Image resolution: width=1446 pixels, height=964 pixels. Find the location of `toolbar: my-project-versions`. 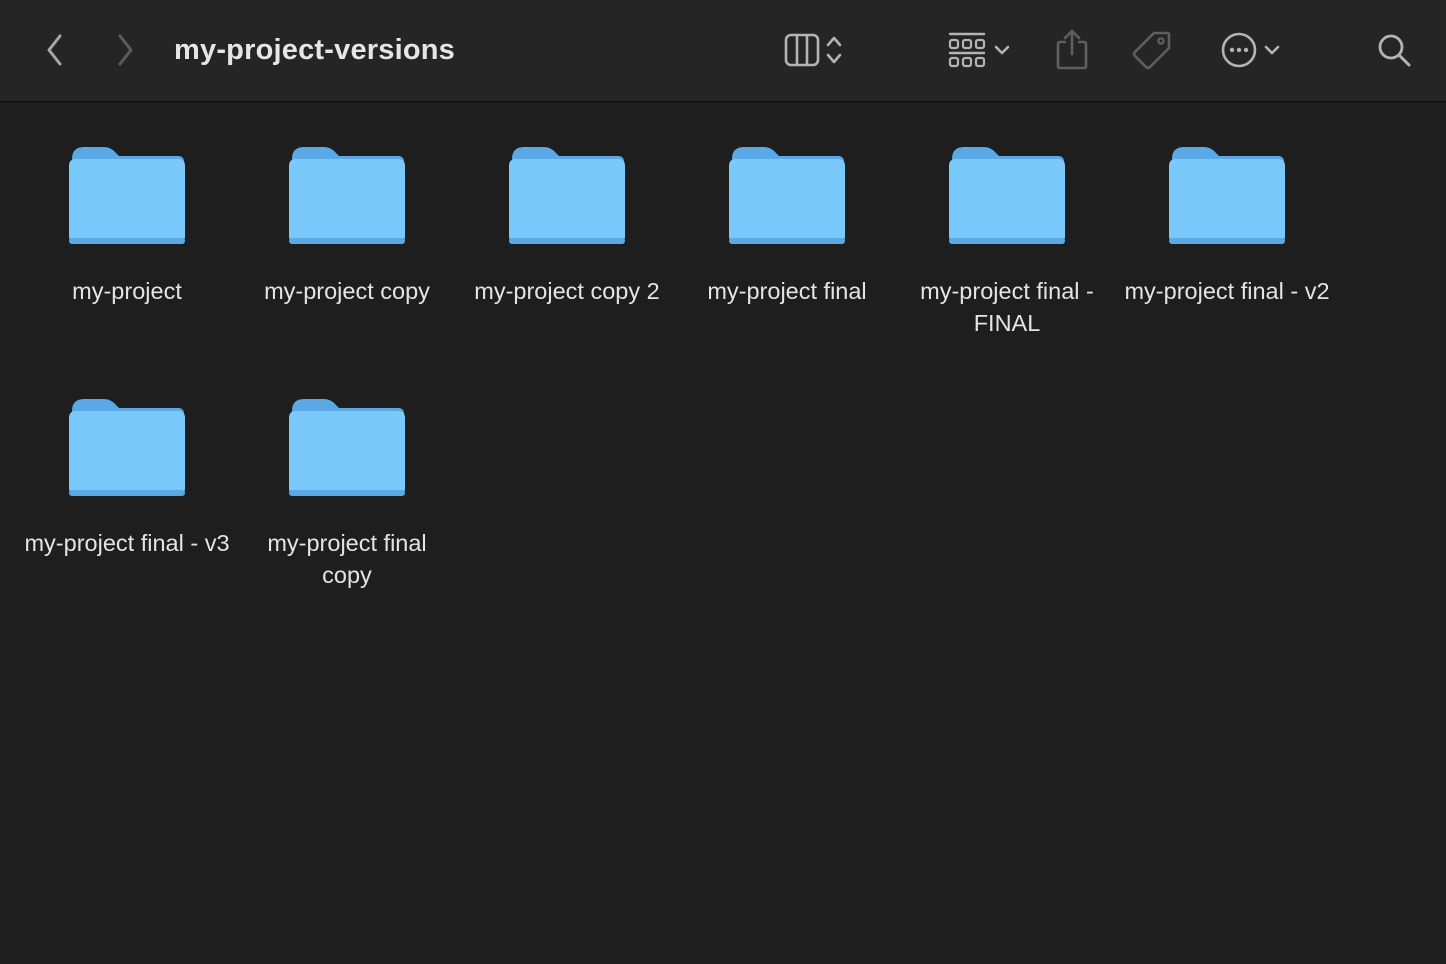

toolbar: my-project-versions is located at coordinates (723, 51).